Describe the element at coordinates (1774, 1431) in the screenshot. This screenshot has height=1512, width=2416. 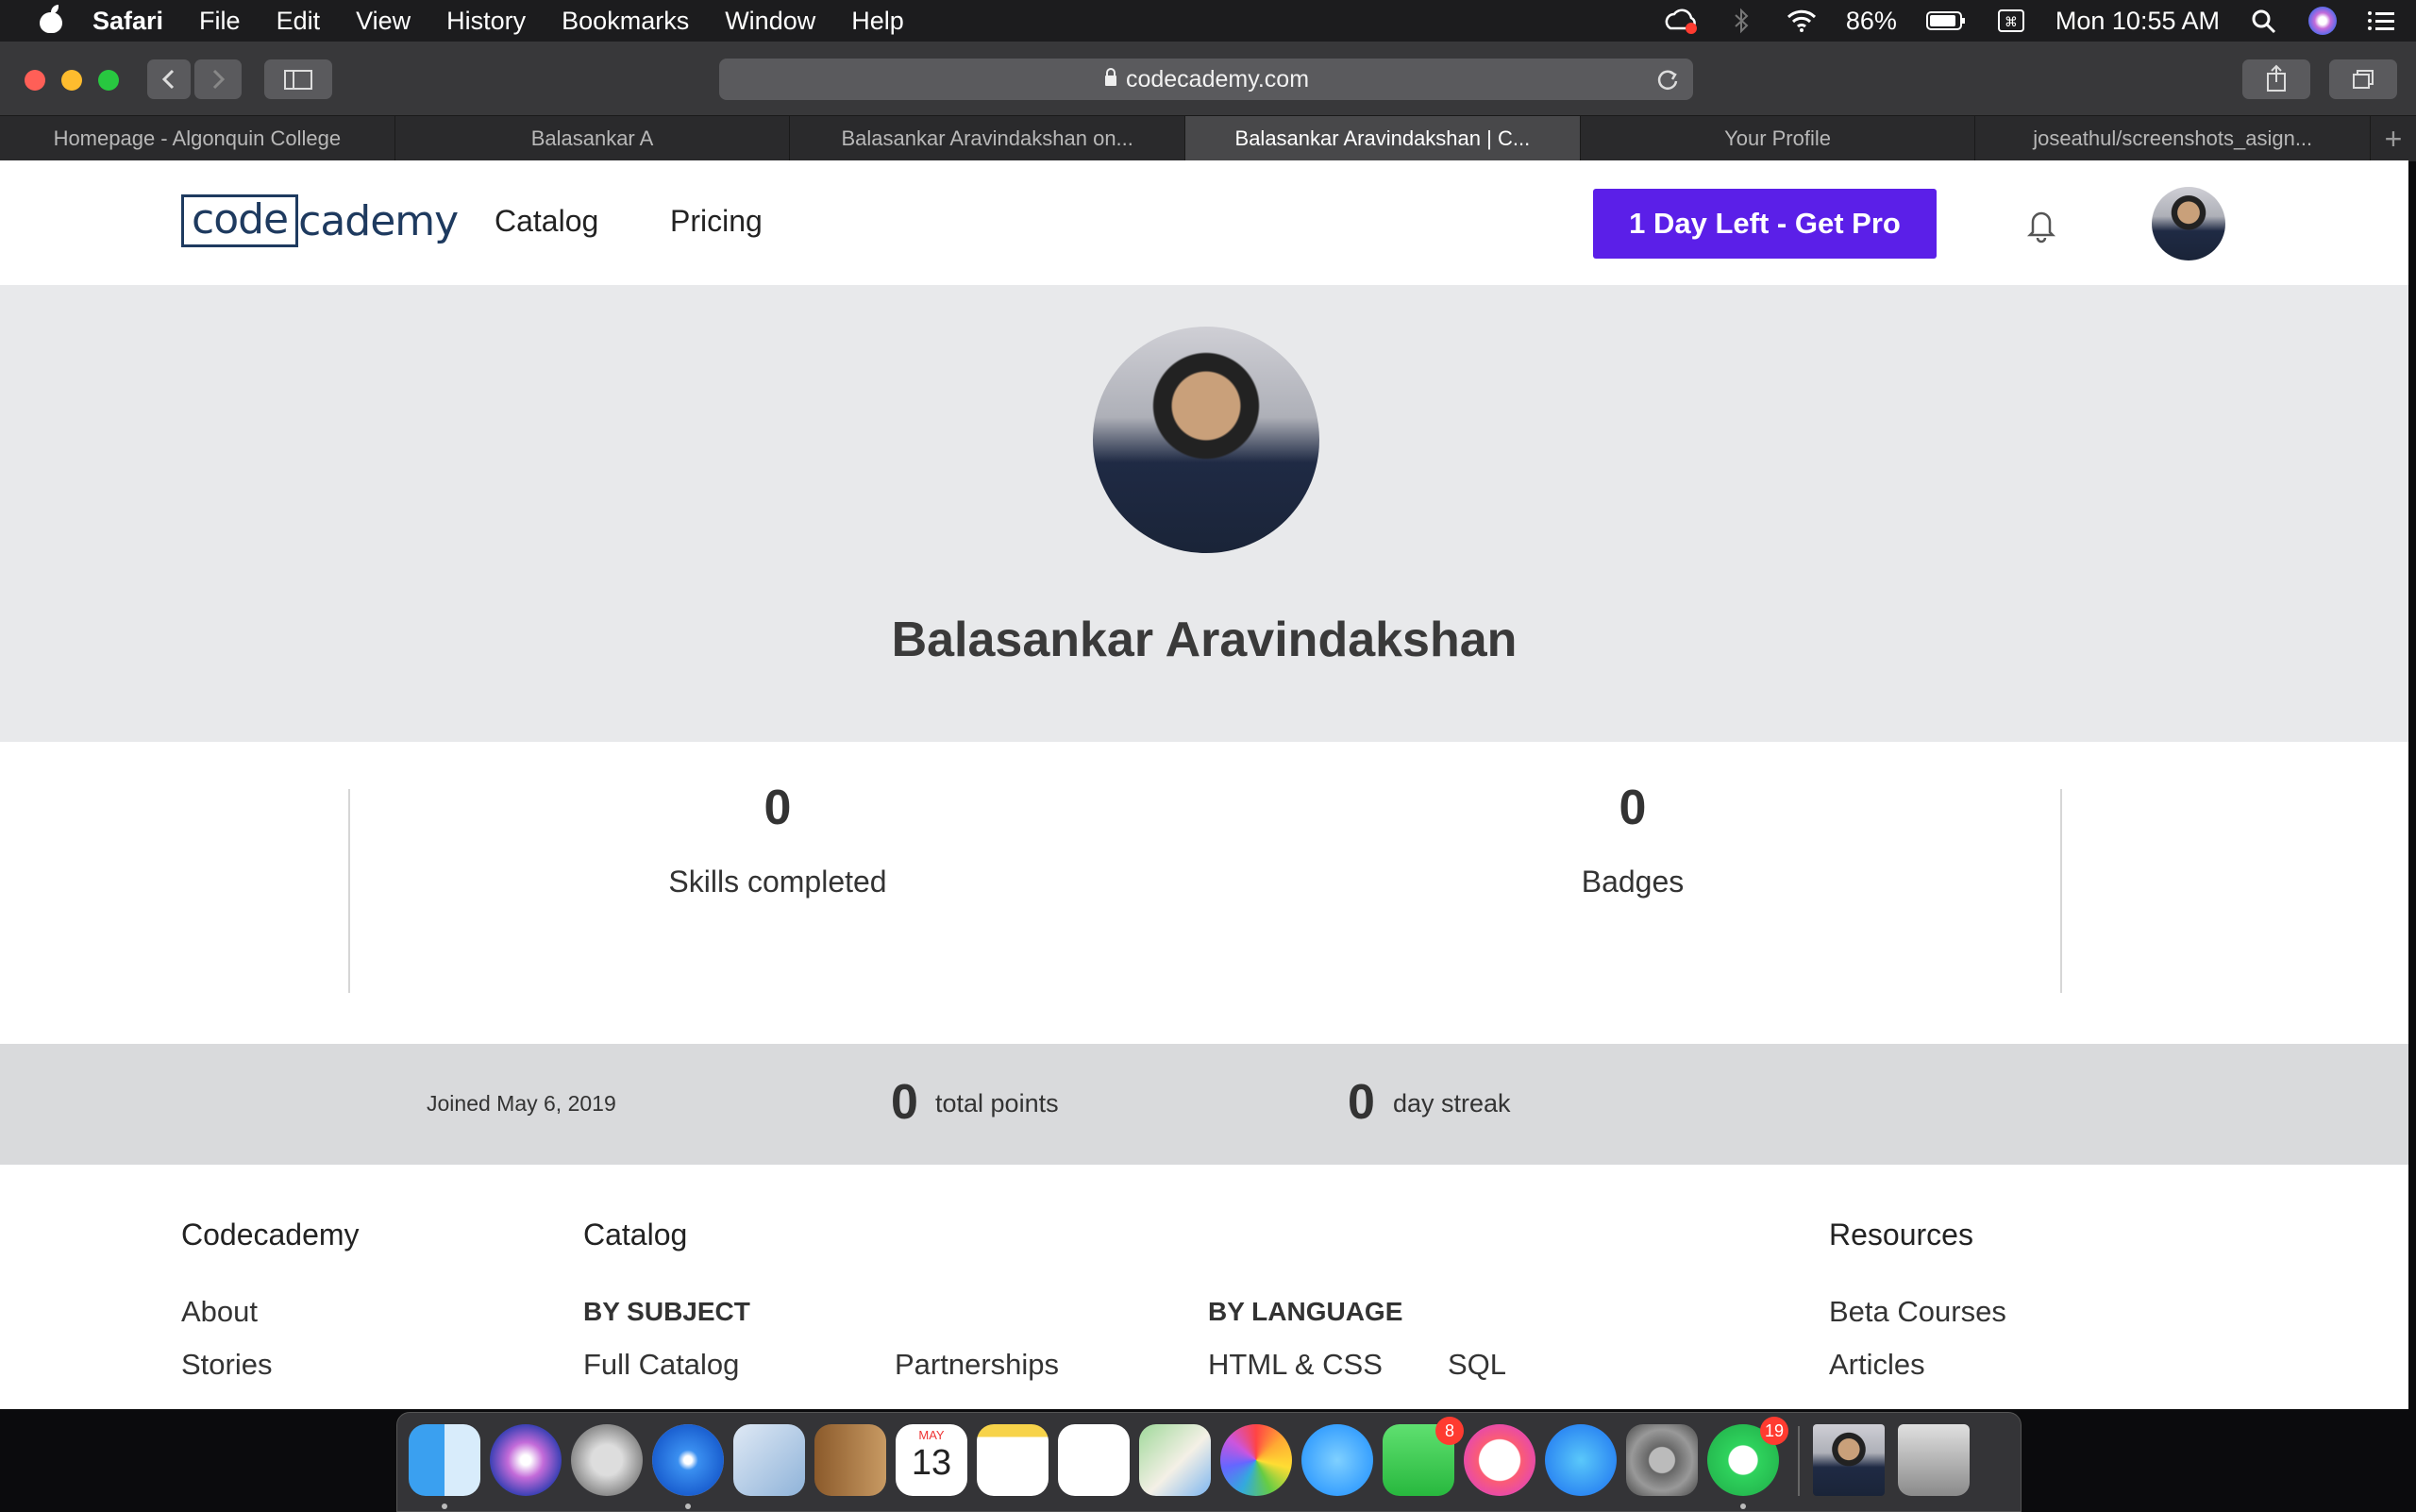
I see `whatsapp-badge: 19` at that location.